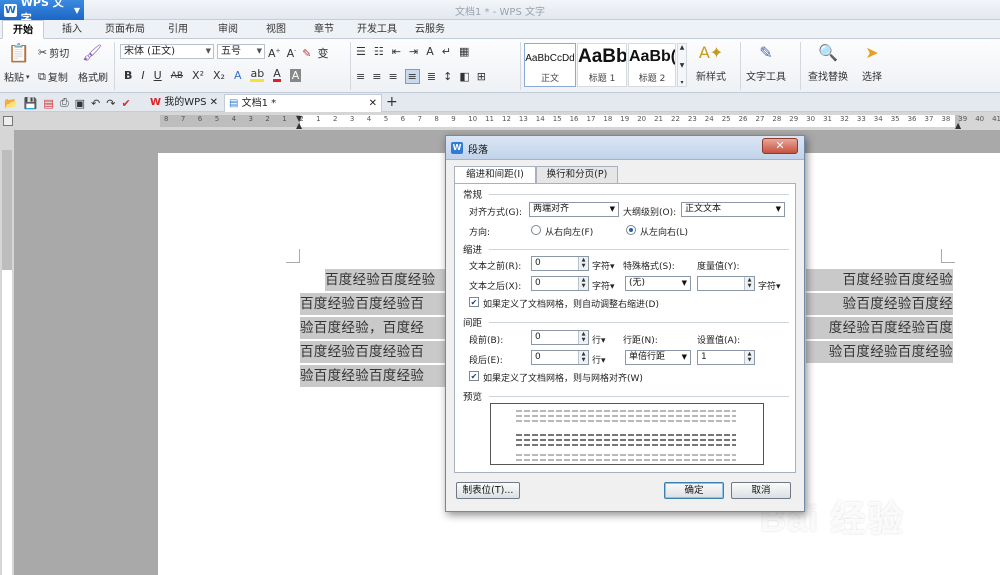  I want to click on snap-grid-checkbox: ✔, so click(474, 376).